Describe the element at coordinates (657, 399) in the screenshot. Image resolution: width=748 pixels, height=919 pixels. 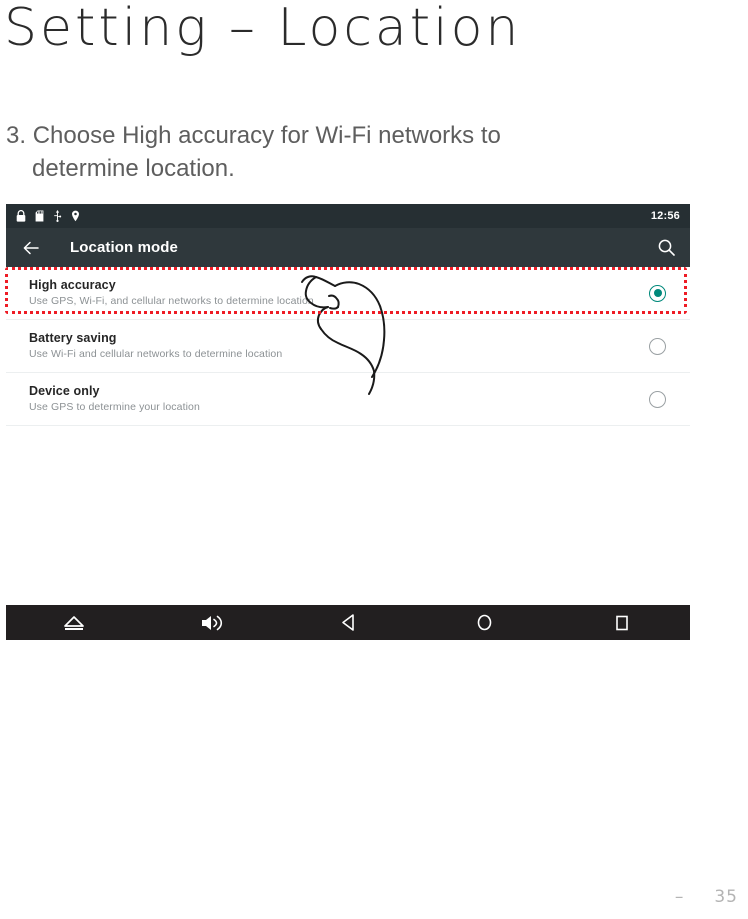
I see `radio-button-device-only` at that location.